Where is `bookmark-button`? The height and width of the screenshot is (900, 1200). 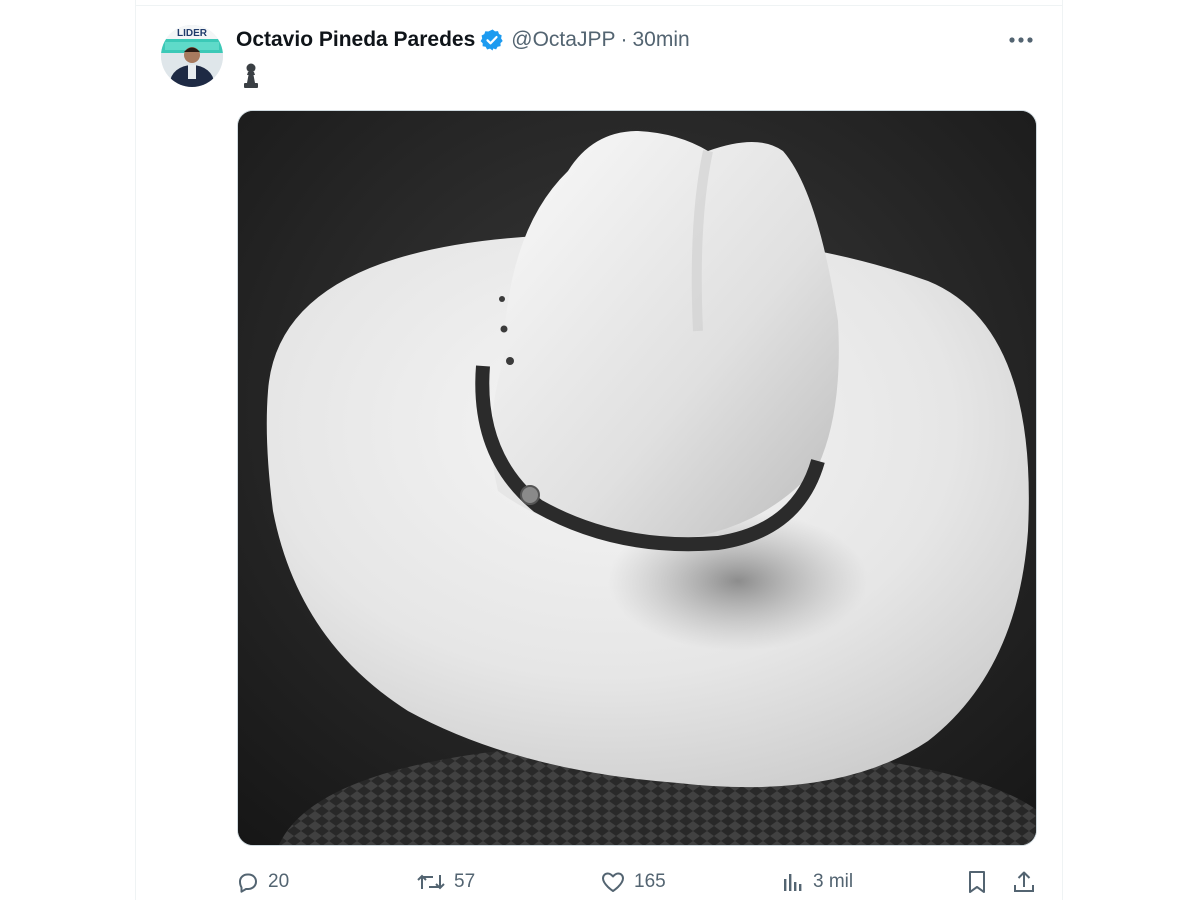 bookmark-button is located at coordinates (977, 882).